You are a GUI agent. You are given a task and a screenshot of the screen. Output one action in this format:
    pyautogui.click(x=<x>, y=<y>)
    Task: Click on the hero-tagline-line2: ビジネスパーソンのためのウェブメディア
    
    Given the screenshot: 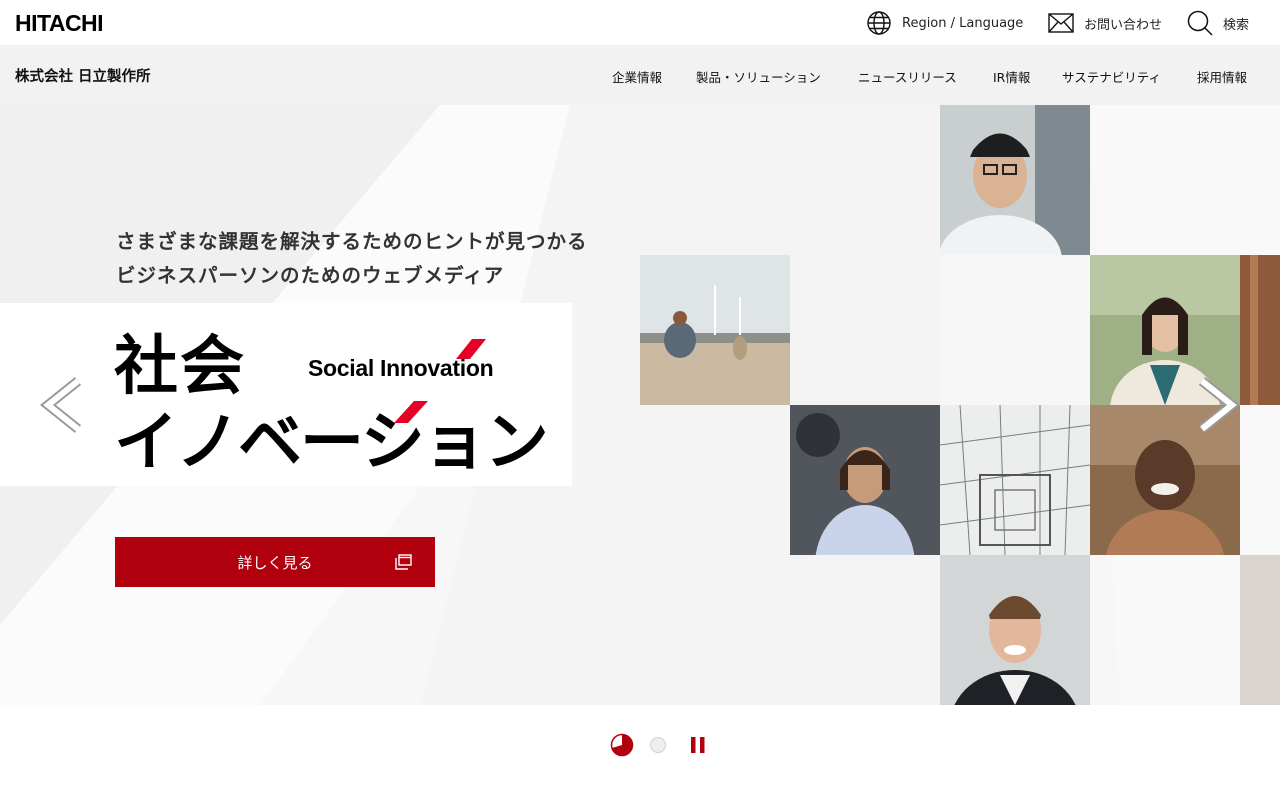 What is the action you would take?
    pyautogui.click(x=310, y=275)
    